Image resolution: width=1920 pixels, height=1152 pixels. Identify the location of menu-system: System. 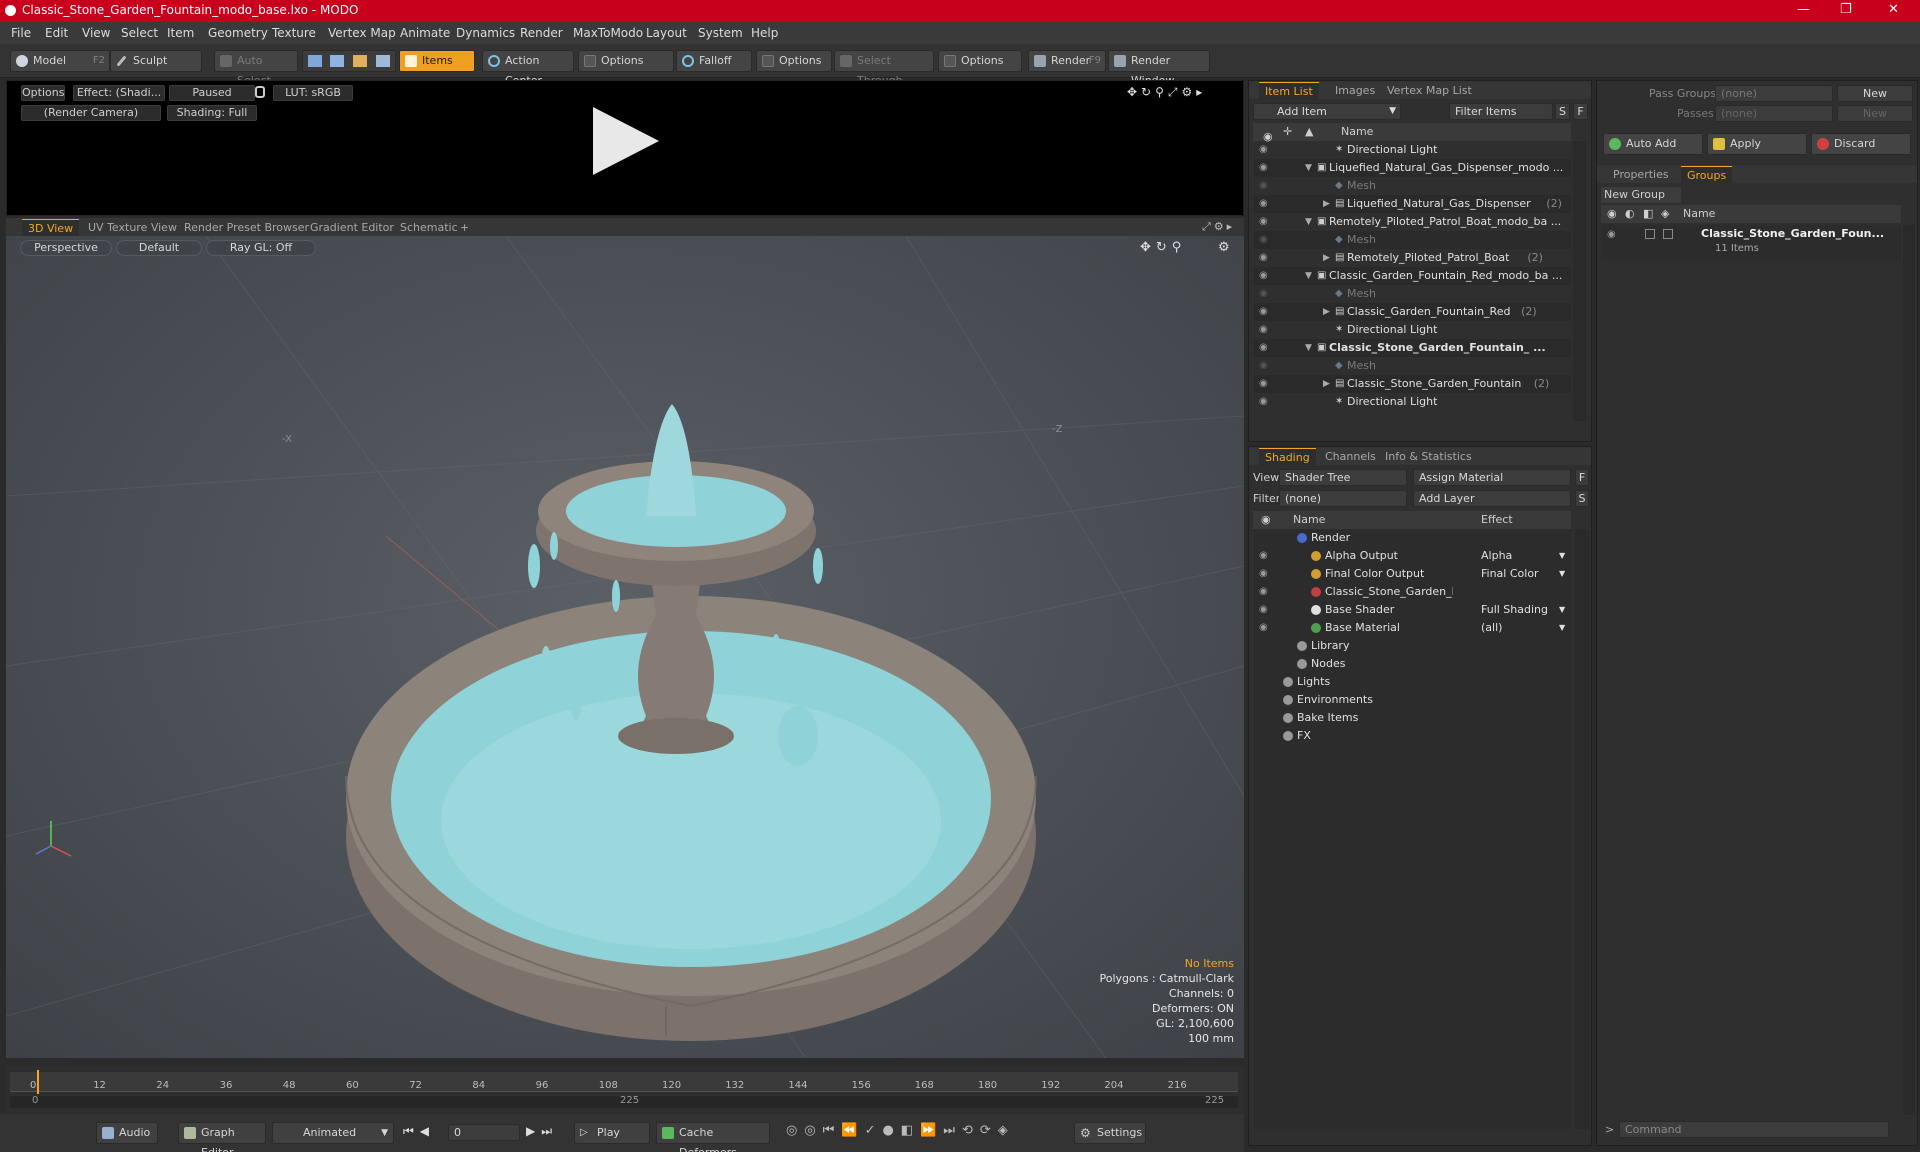
(720, 33).